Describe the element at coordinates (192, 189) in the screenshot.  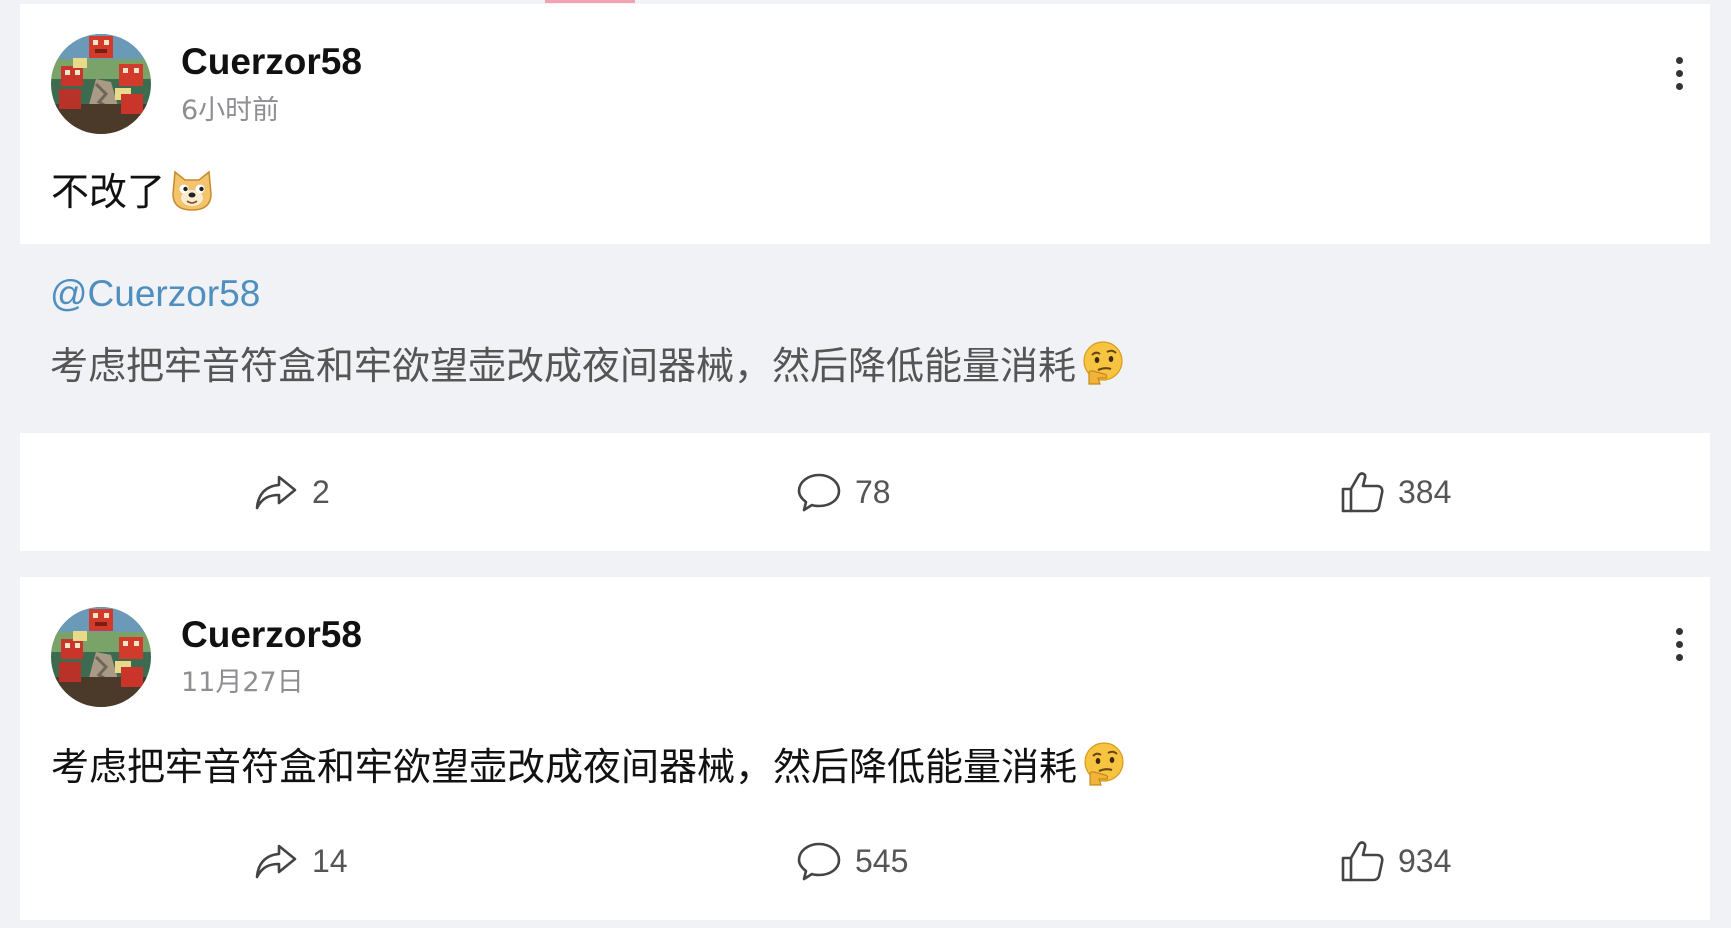
I see `doge-emoji` at that location.